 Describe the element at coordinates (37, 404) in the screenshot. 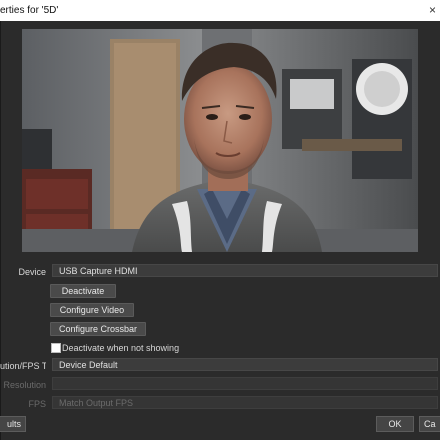

I see `fps-label: FPS` at that location.